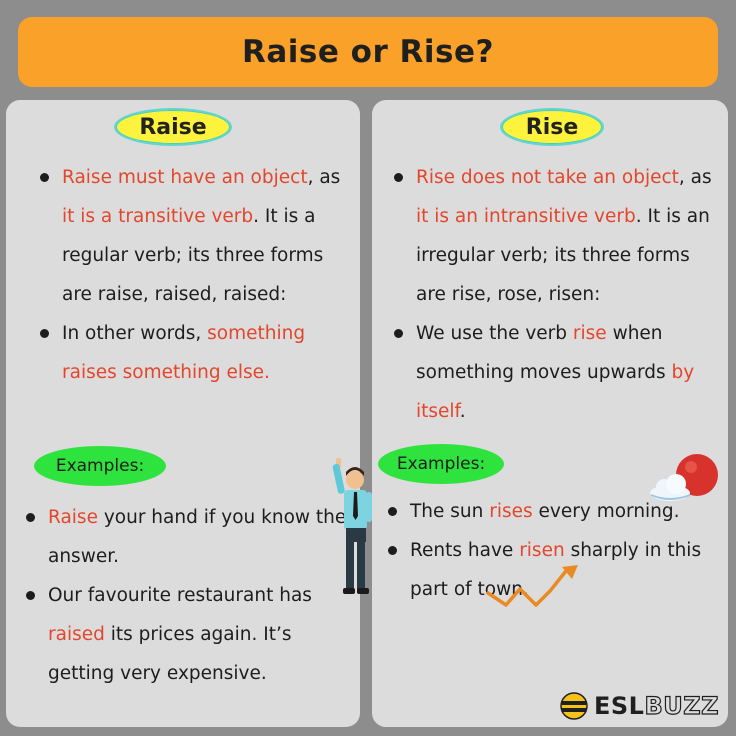  Describe the element at coordinates (180, 595) in the screenshot. I see `body-text: Our favourite restaurant has` at that location.